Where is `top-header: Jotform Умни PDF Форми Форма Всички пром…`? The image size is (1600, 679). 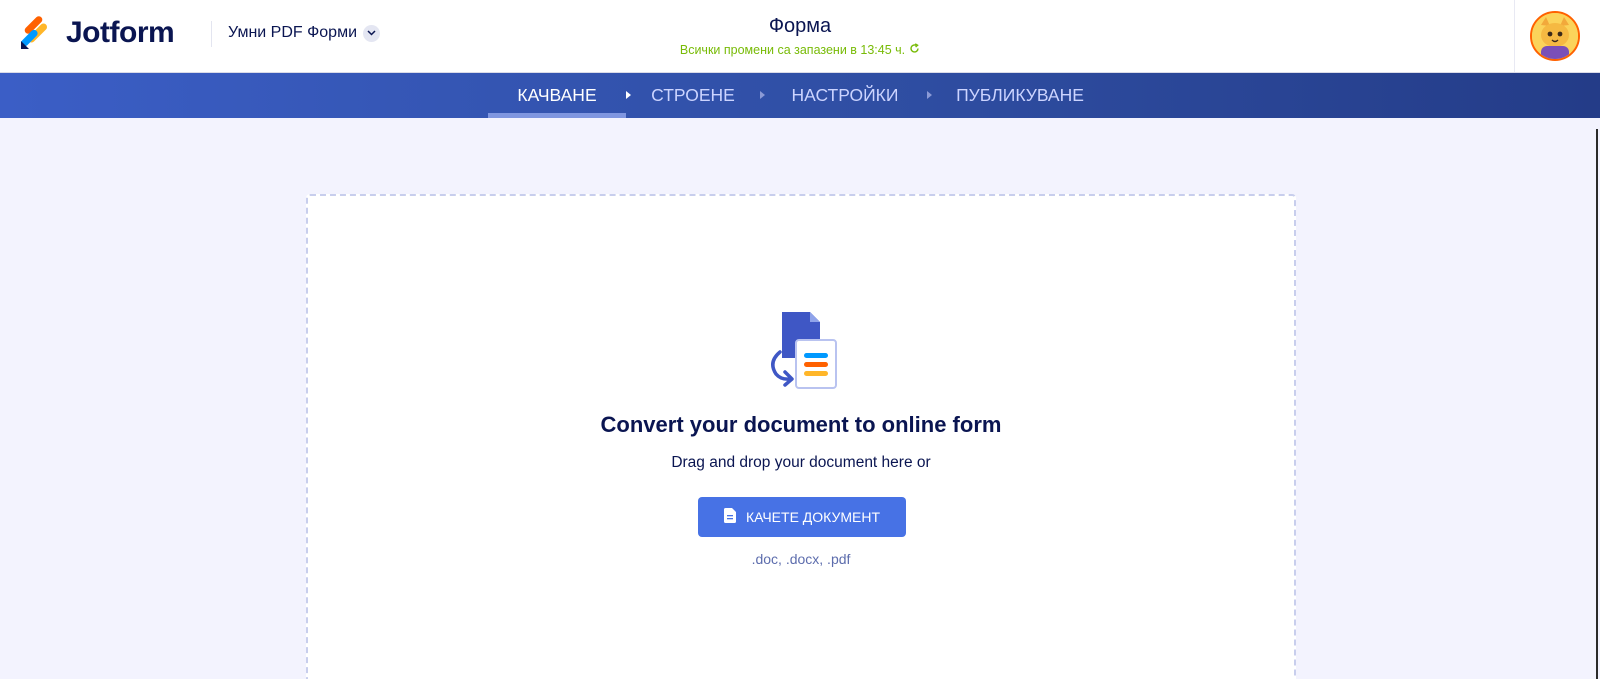
top-header: Jotform Умни PDF Форми Форма Всички пром… is located at coordinates (800, 36).